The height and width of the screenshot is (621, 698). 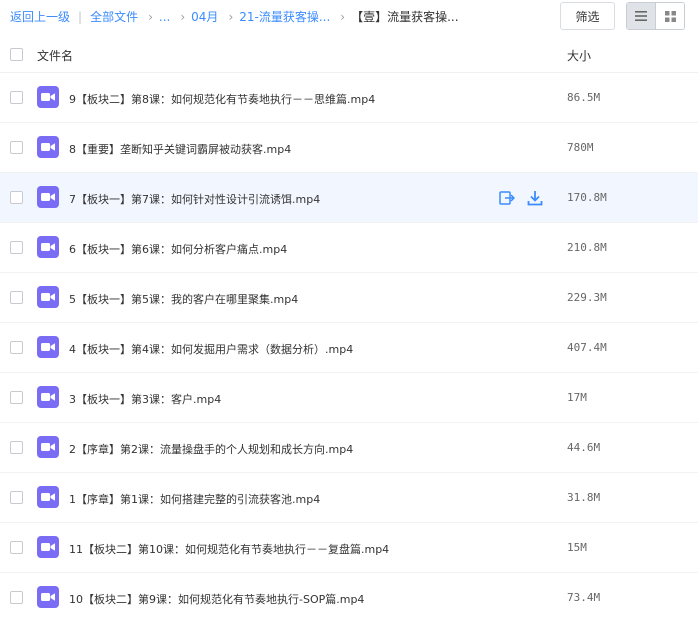 I want to click on file-size: 407.4M, so click(x=587, y=347).